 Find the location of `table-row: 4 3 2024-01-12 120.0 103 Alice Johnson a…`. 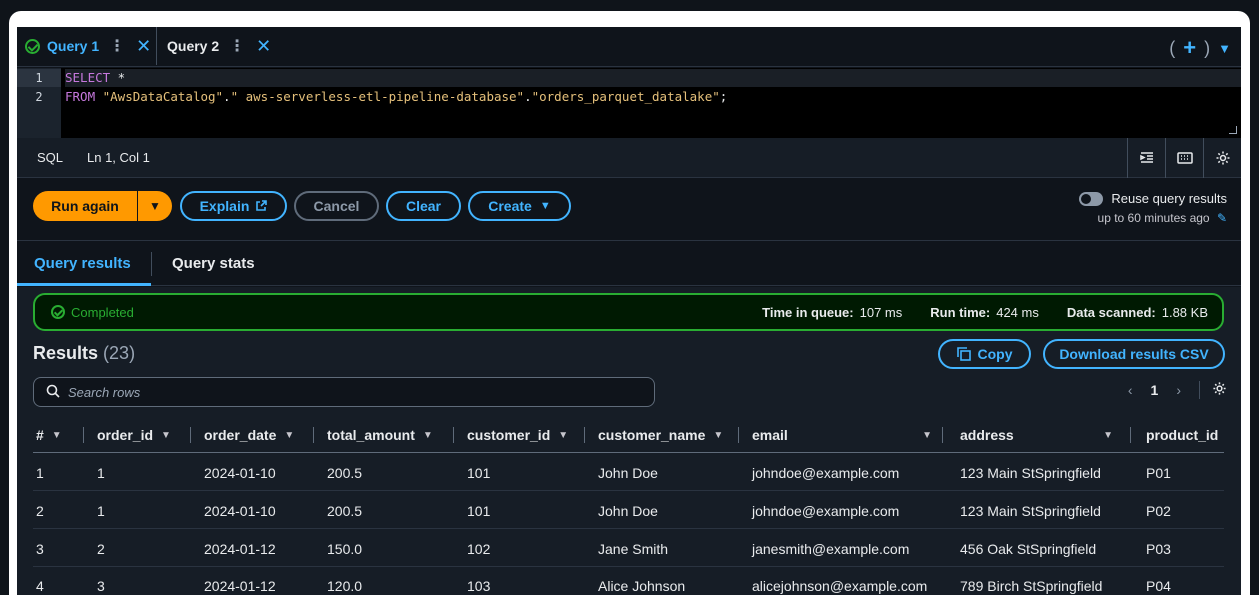

table-row: 4 3 2024-01-12 120.0 103 Alice Johnson a… is located at coordinates (628, 581).